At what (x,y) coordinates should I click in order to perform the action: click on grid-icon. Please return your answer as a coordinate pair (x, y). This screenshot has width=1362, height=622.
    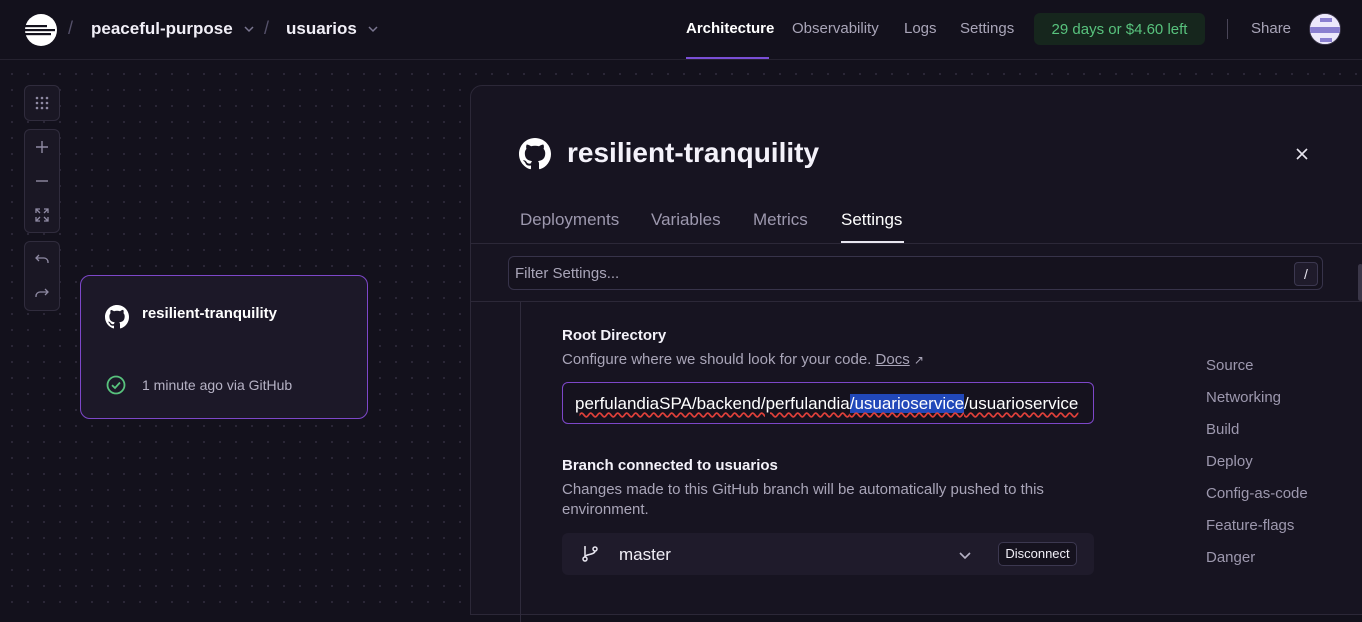
    Looking at the image, I should click on (42, 103).